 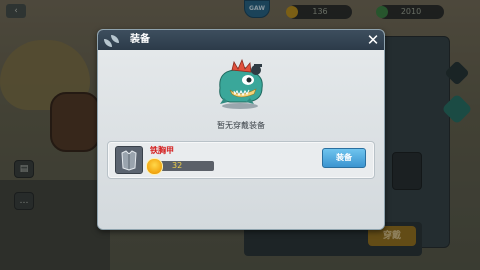 I want to click on dinosaur-mascot-icon, so click(x=241, y=83).